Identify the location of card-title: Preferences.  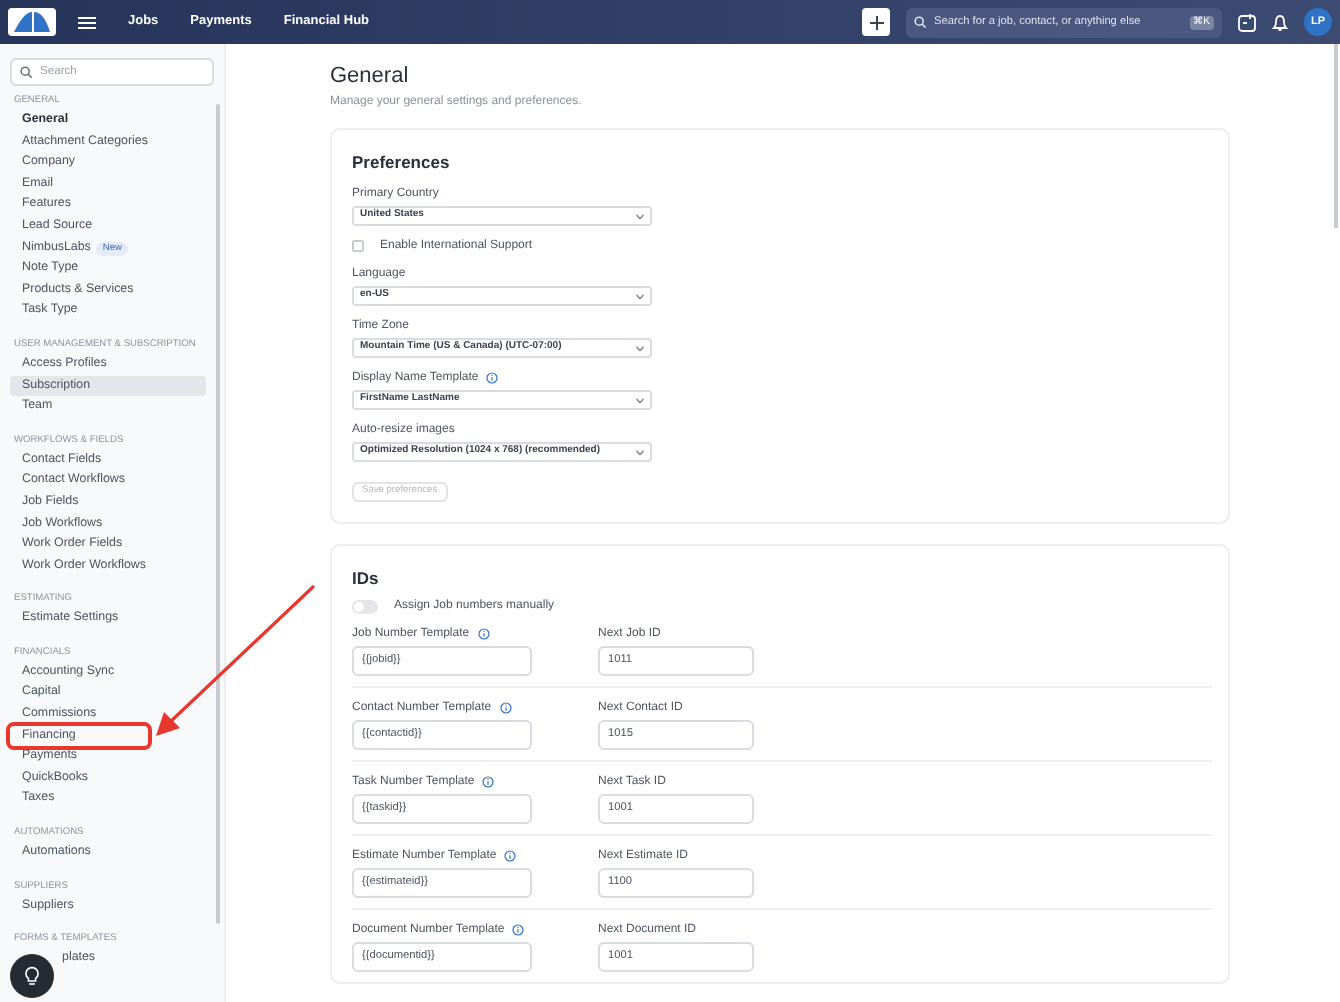
(402, 162).